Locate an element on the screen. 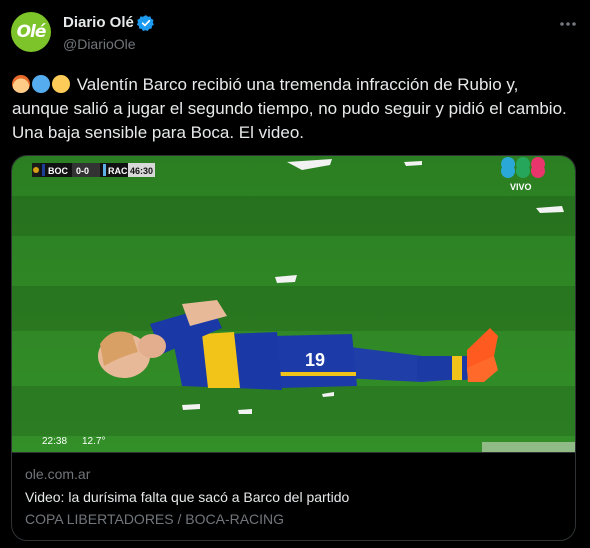 The height and width of the screenshot is (548, 590). match-time: 46:30 is located at coordinates (141, 171).